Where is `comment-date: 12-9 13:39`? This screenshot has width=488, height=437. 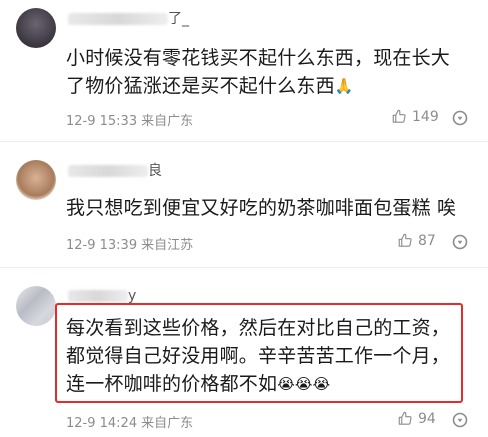
comment-date: 12-9 13:39 is located at coordinates (102, 245).